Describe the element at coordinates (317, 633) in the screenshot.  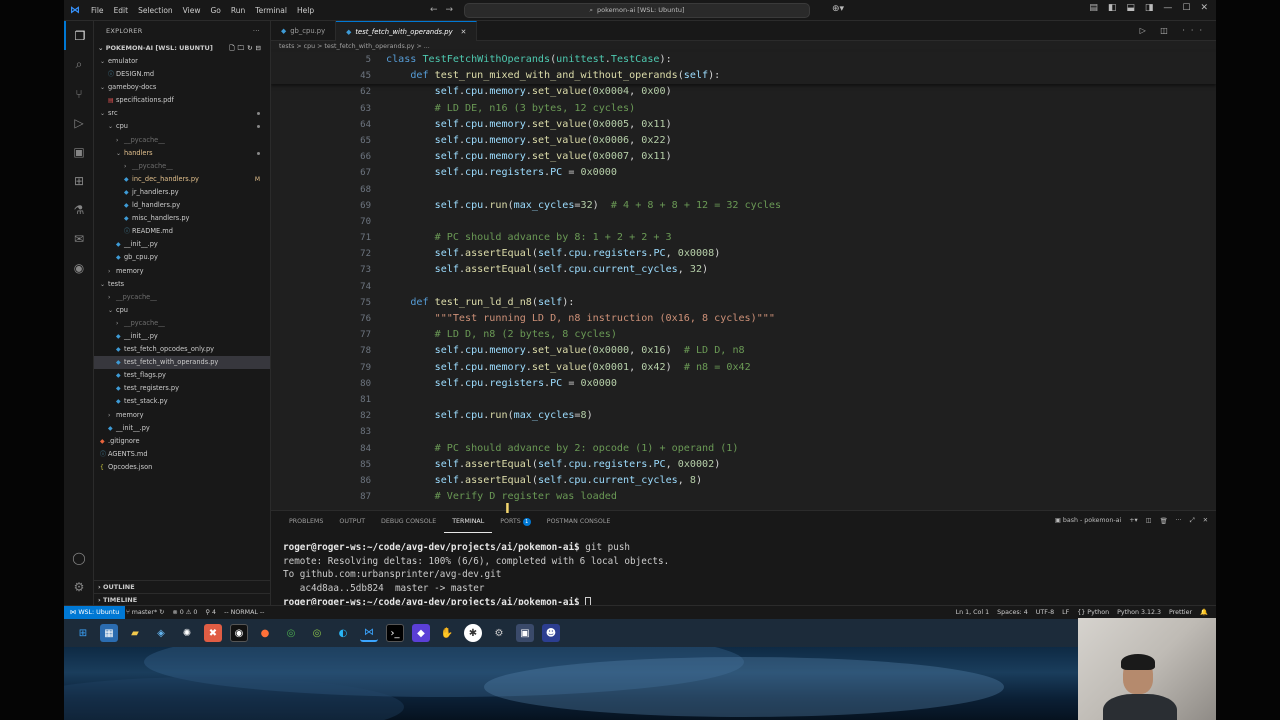
I see `chrome-dev-icon: ◎` at that location.